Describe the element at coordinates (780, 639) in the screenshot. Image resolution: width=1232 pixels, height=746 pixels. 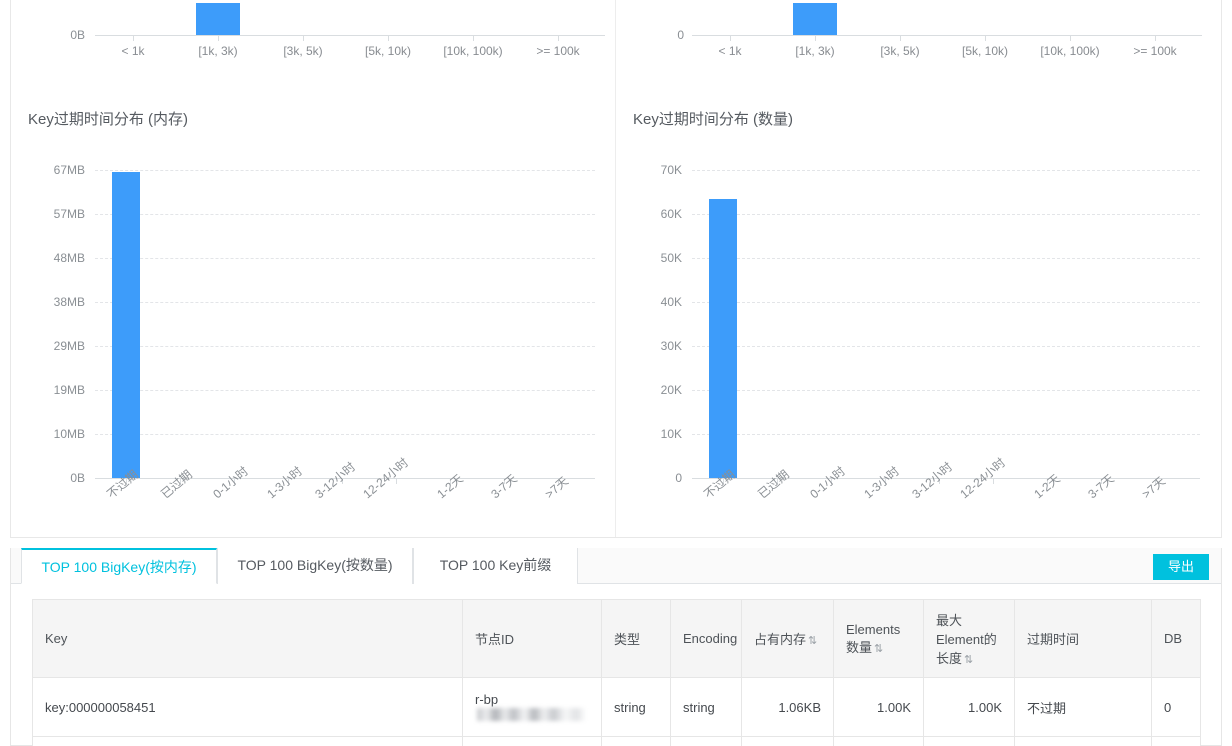
I see `column-label: 占有内存` at that location.